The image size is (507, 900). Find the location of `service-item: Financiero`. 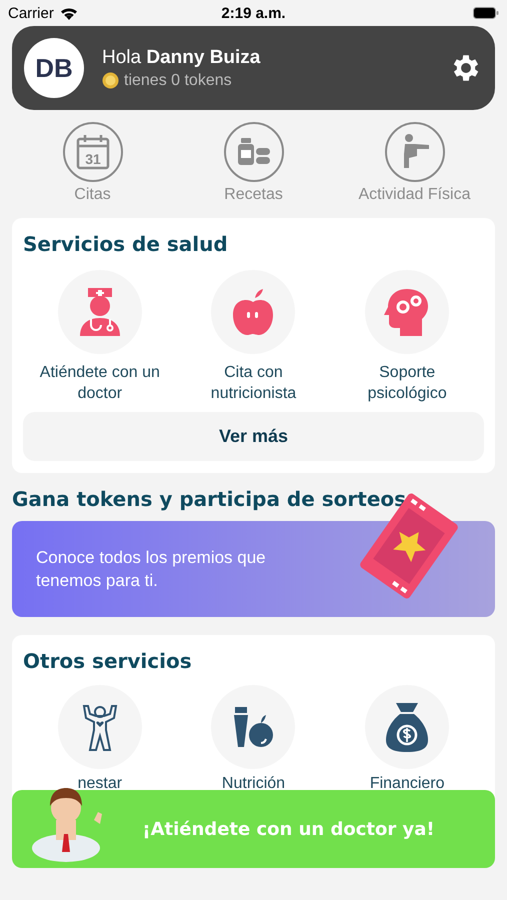

service-item: Financiero is located at coordinates (407, 739).